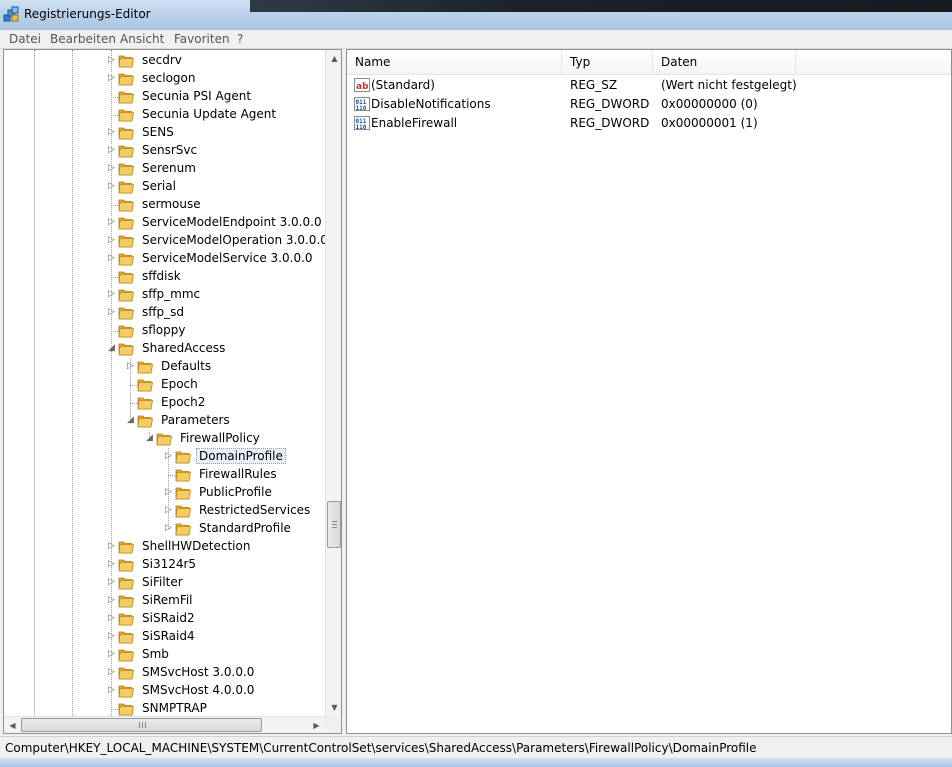 This screenshot has width=952, height=767. I want to click on tree-item: ▷ Smb, so click(164, 655).